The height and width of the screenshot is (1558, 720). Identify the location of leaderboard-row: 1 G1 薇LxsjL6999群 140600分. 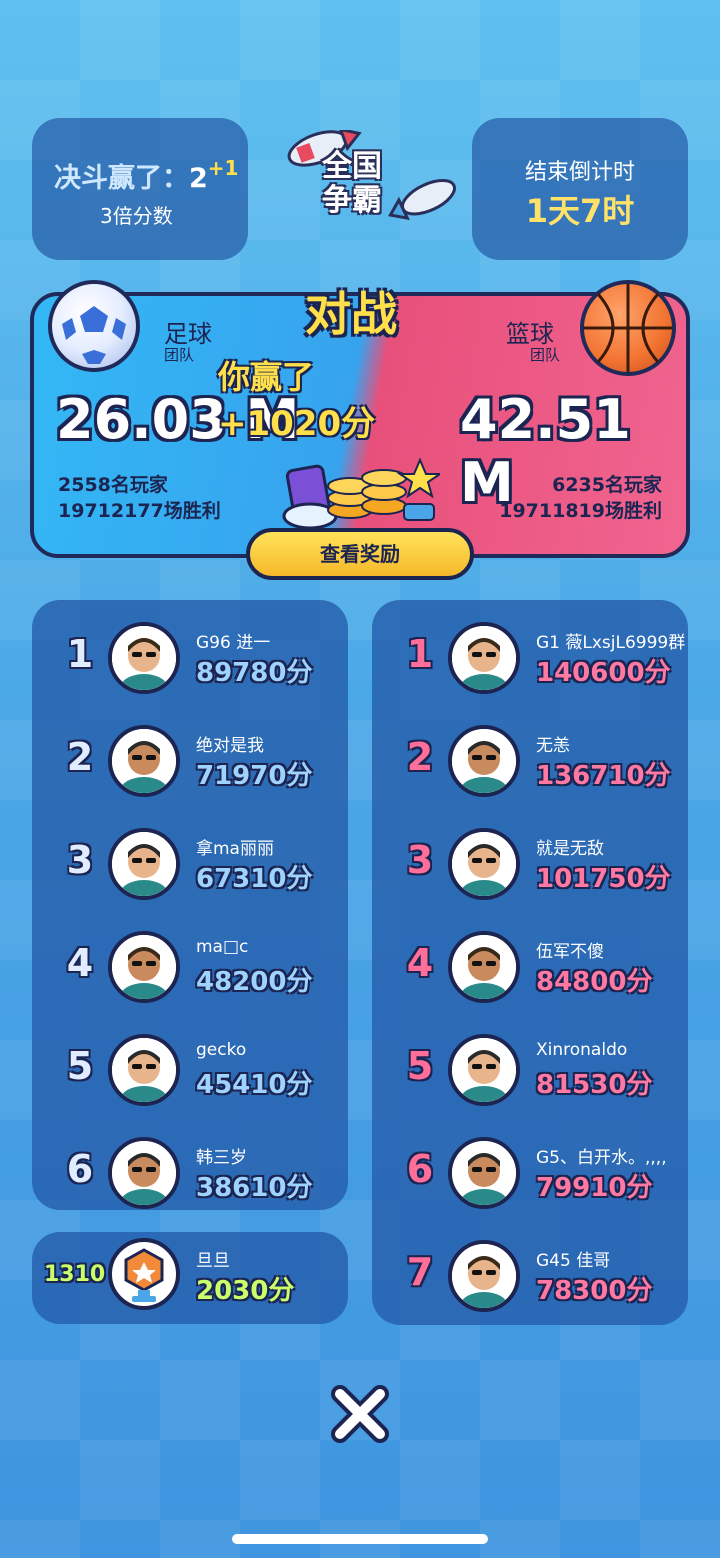
(530, 663).